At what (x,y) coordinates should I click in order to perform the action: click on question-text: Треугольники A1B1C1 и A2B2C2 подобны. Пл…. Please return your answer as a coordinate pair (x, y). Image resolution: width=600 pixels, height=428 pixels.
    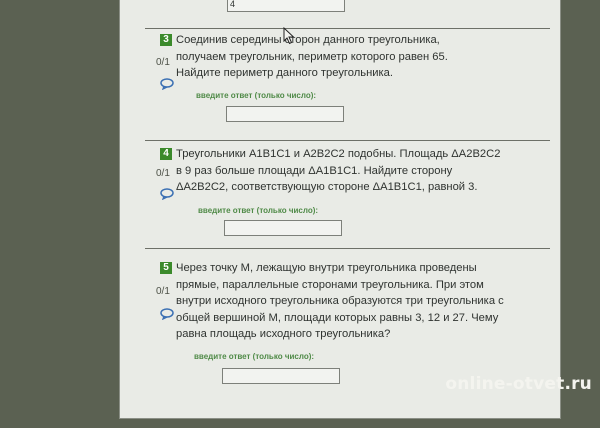
    Looking at the image, I should click on (338, 170).